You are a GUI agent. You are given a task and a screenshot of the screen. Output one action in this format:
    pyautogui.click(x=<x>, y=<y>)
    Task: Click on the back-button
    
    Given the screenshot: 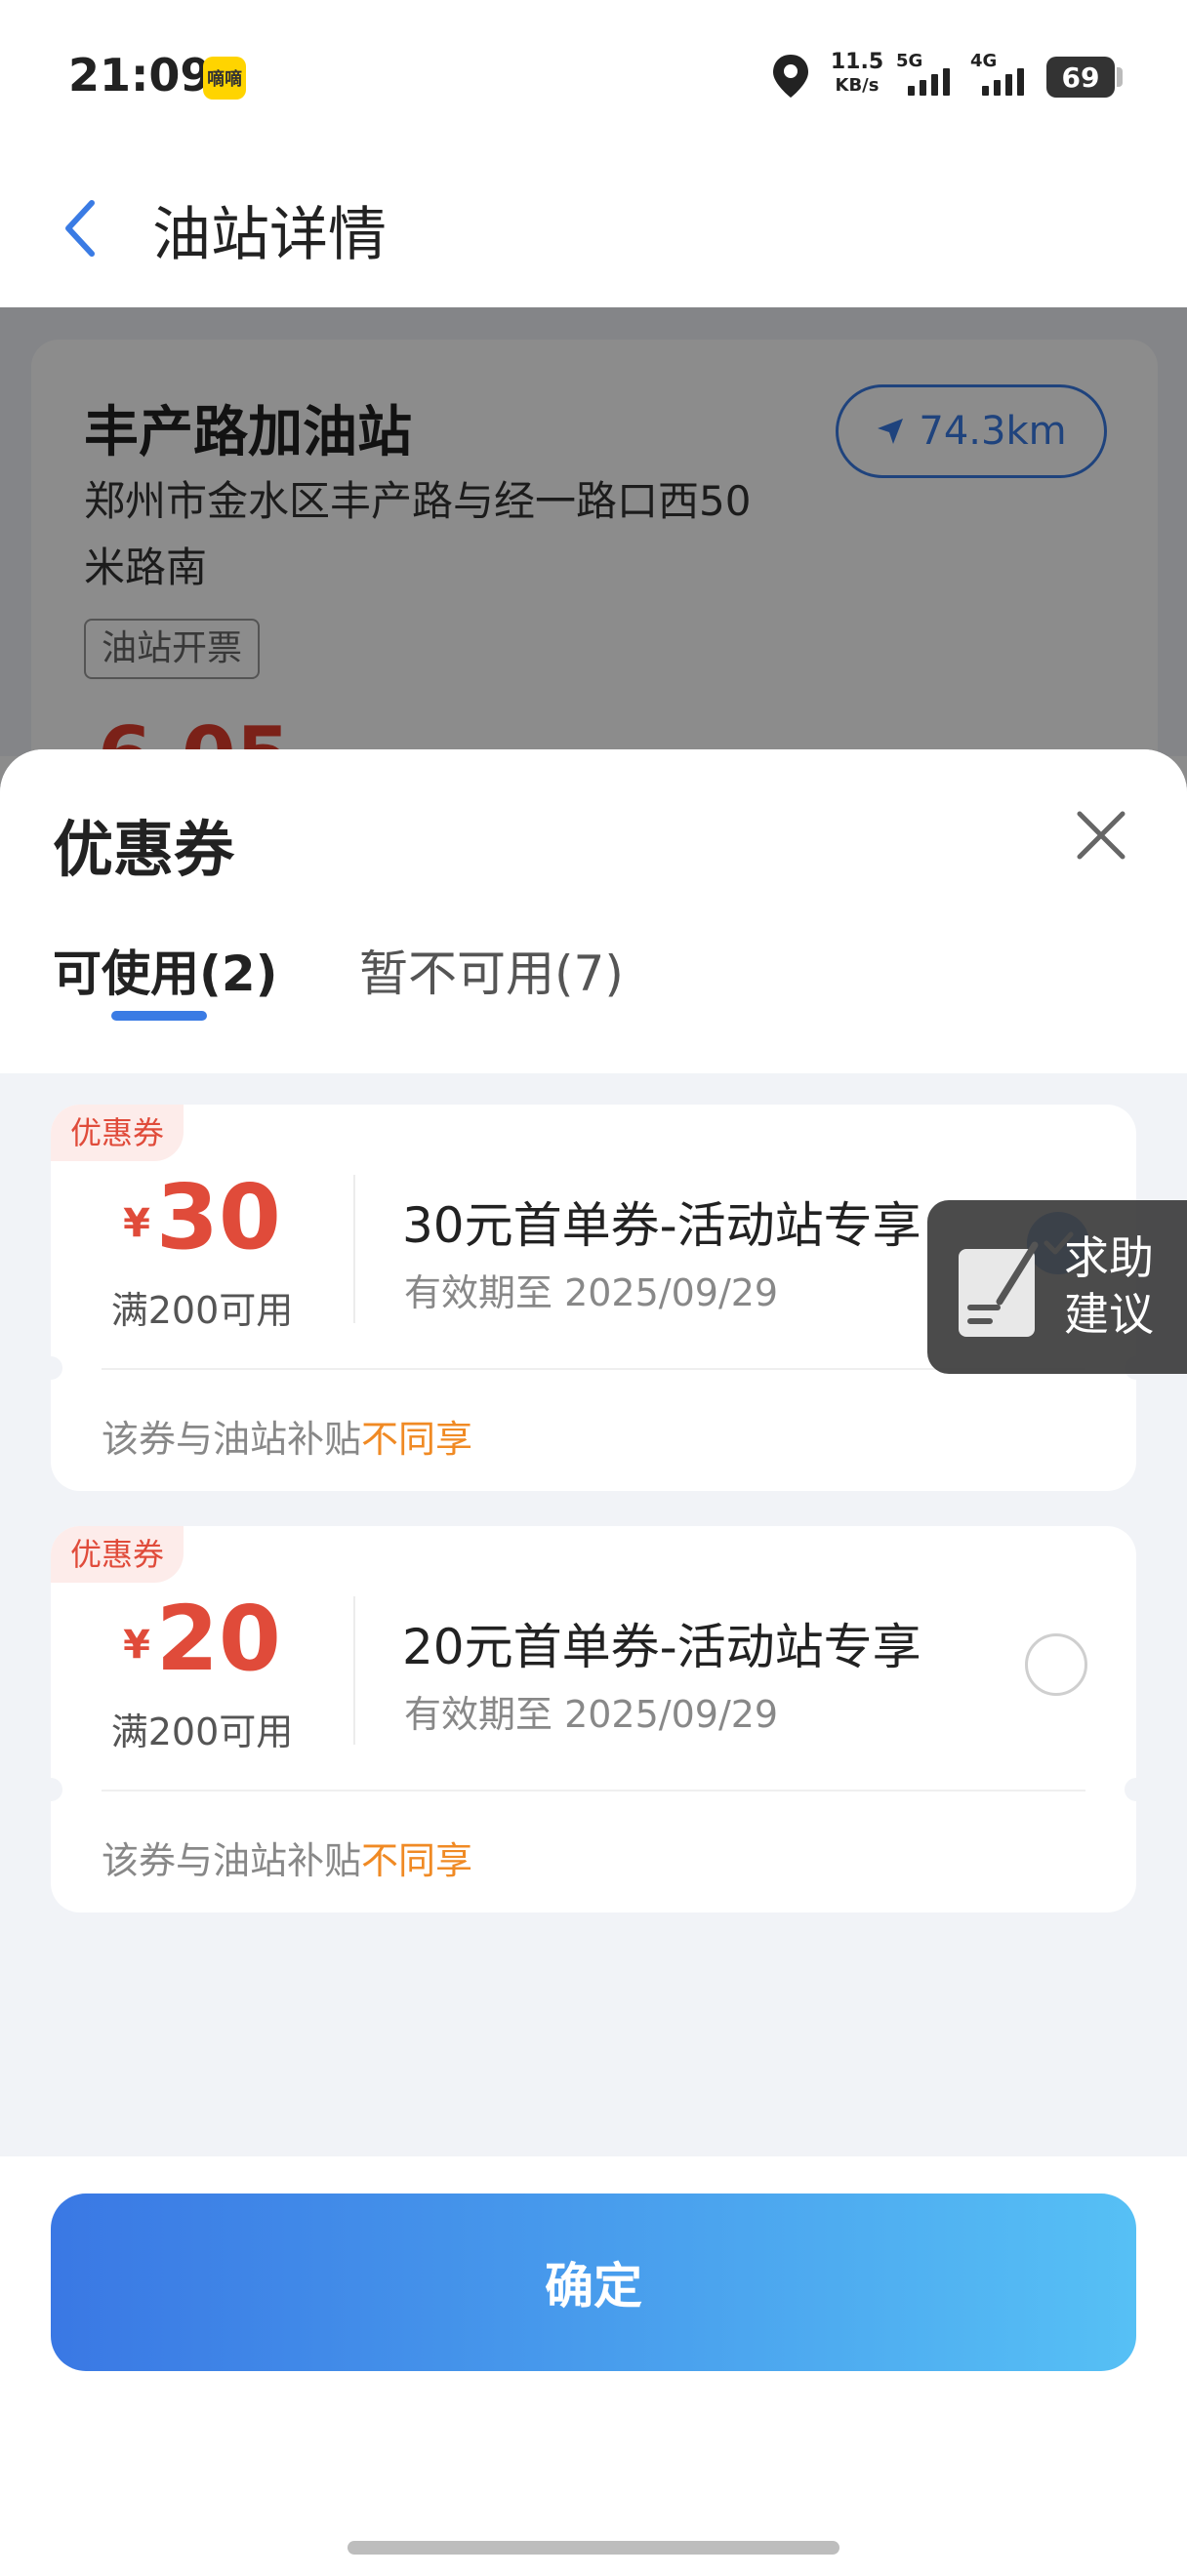 What is the action you would take?
    pyautogui.click(x=80, y=228)
    